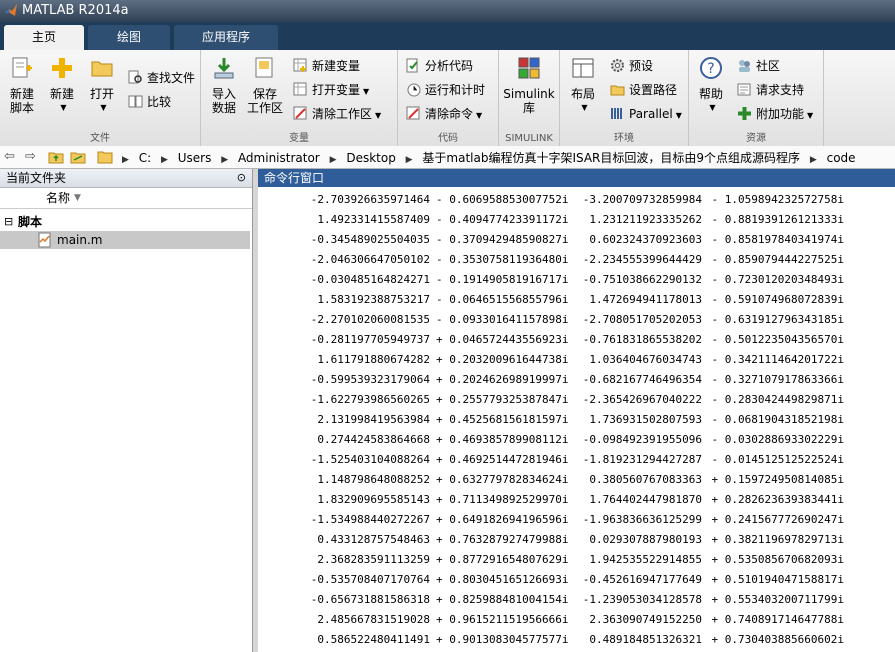 This screenshot has height=652, width=895. Describe the element at coordinates (576, 178) in the screenshot. I see `command-window-header: 命令行窗口` at that location.